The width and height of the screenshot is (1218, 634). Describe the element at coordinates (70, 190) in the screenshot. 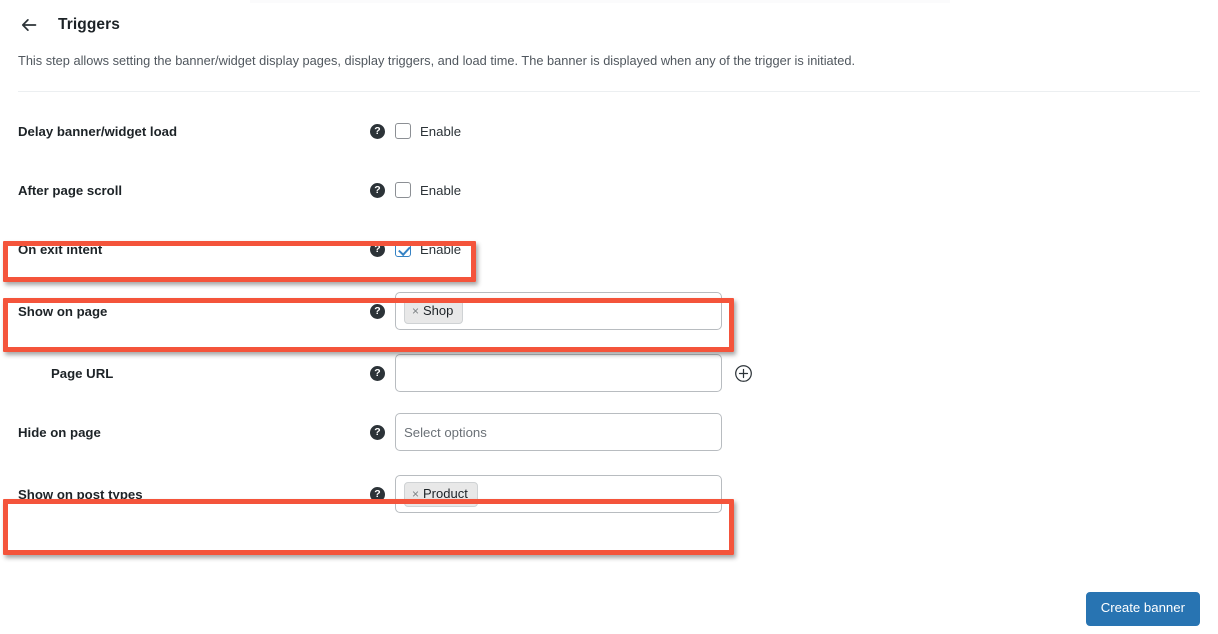

I see `label-after-page-scroll: After page scroll` at that location.